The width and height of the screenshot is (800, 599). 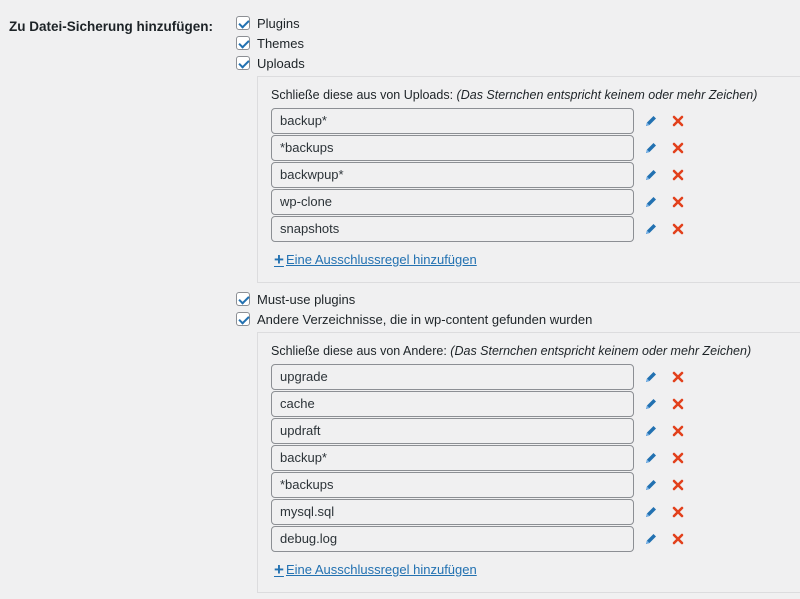 What do you see at coordinates (243, 63) in the screenshot?
I see `checkbox-uploads` at bounding box center [243, 63].